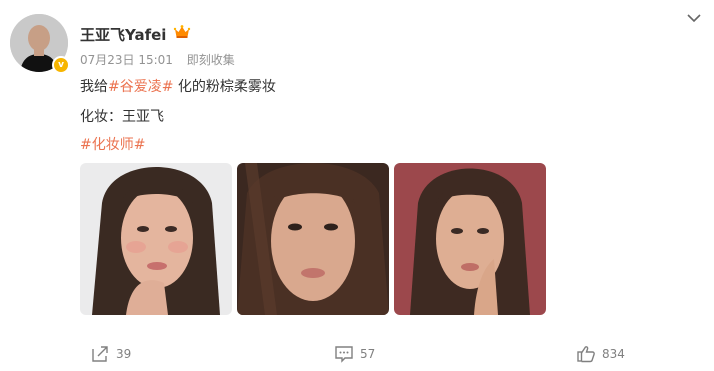 Image resolution: width=714 pixels, height=371 pixels. What do you see at coordinates (182, 31) in the screenshot?
I see `crown-icon` at bounding box center [182, 31].